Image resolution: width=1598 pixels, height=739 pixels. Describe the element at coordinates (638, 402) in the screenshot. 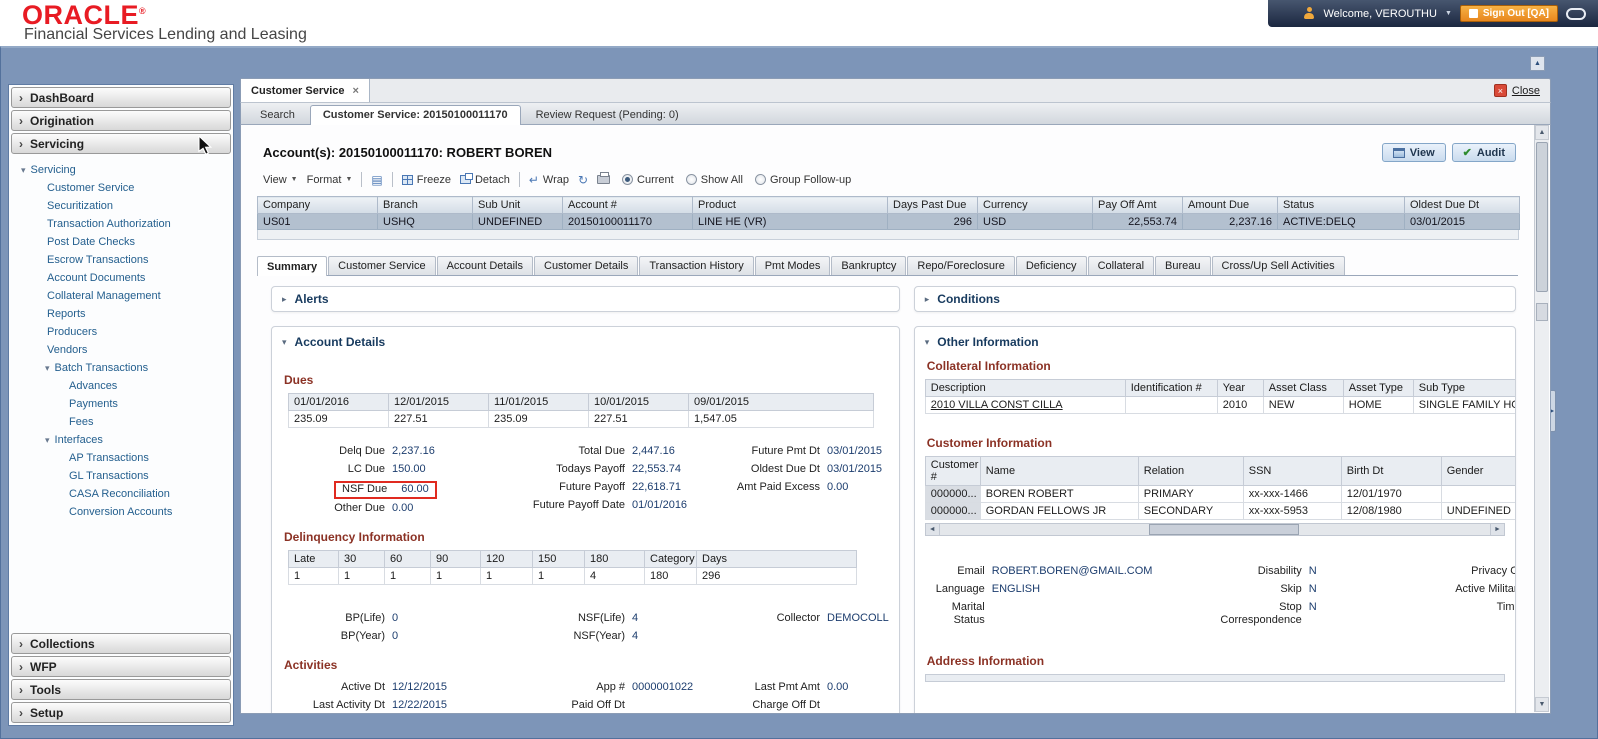

I see `dues-column-header: 10/01/2015` at that location.